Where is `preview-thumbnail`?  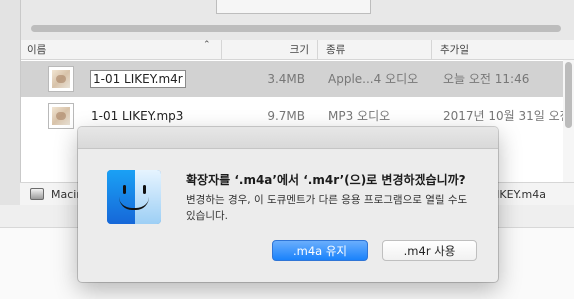
preview-thumbnail is located at coordinates (293, 7).